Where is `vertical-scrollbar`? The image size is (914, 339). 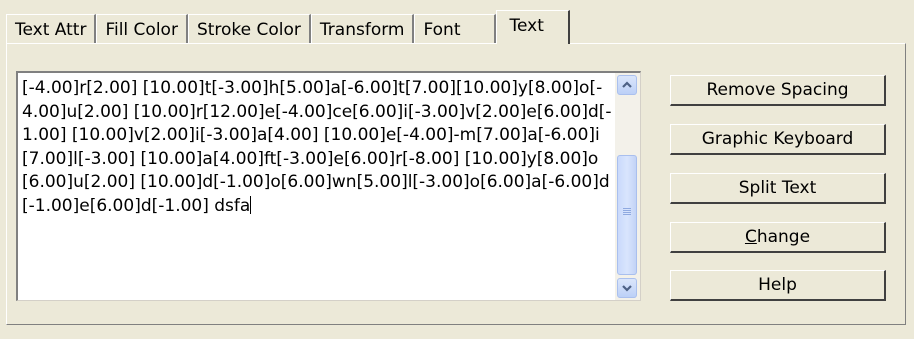 vertical-scrollbar is located at coordinates (627, 186).